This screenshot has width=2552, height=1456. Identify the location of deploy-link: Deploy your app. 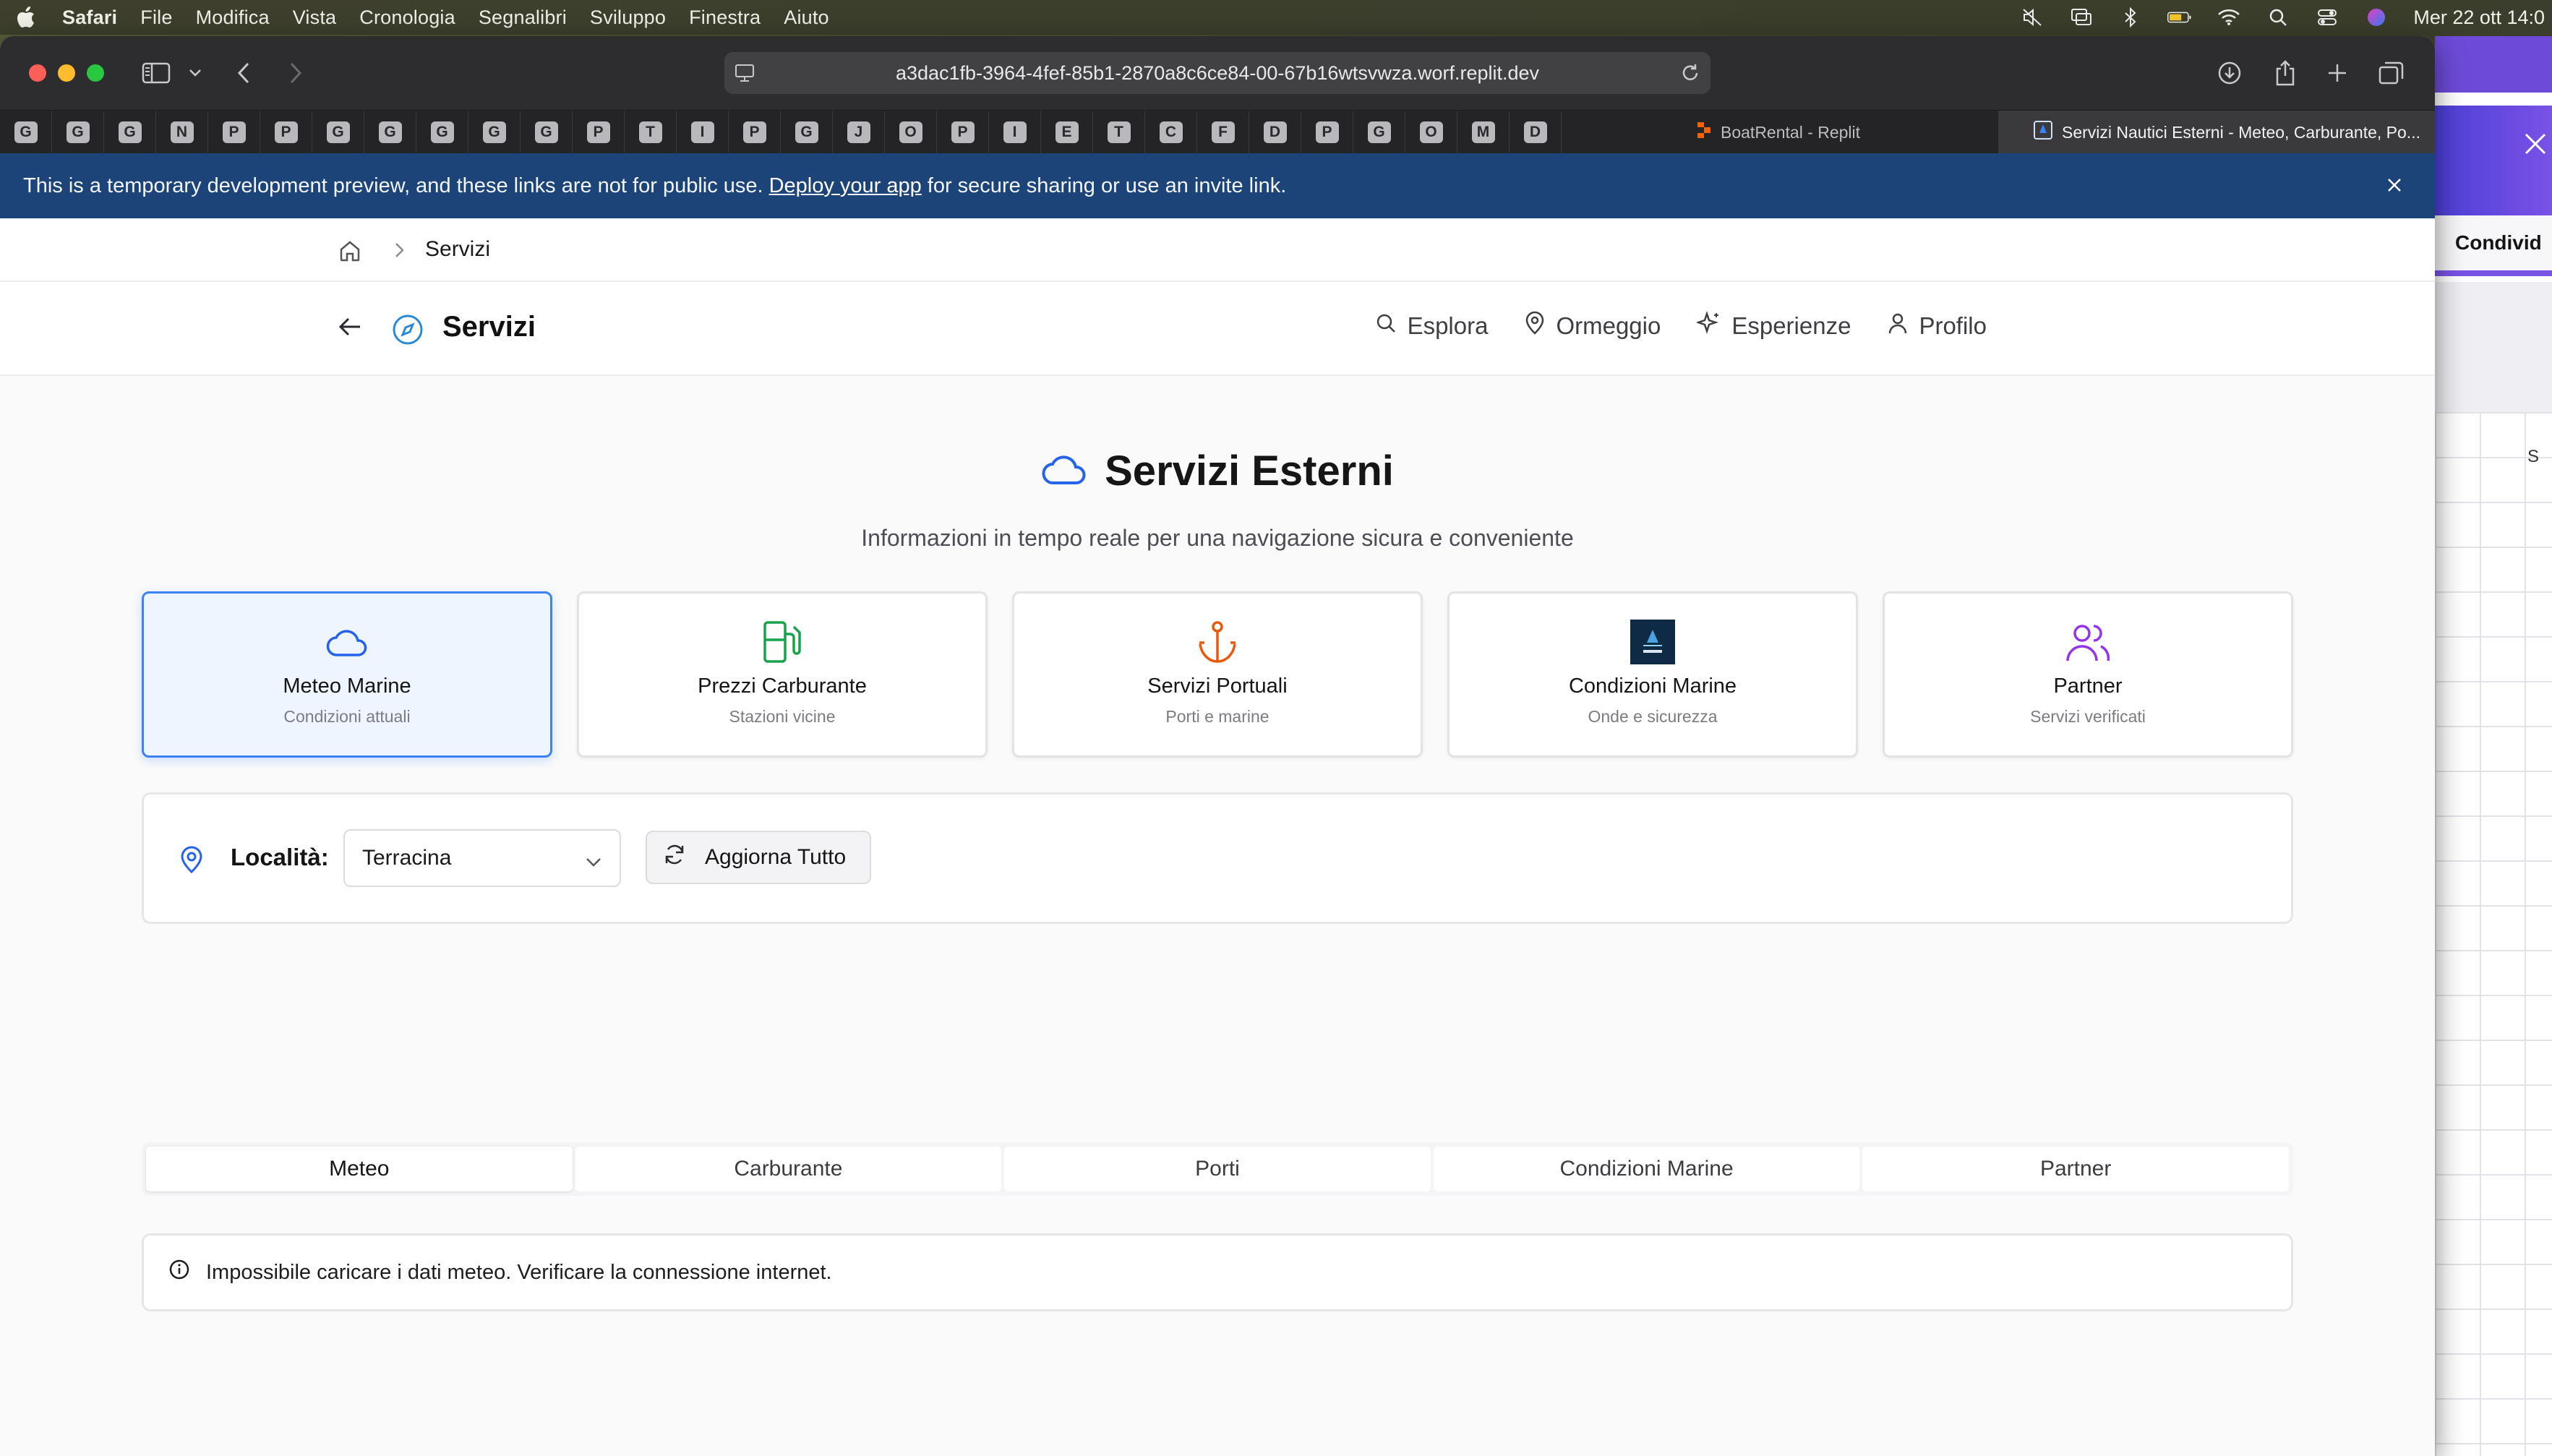
(845, 186).